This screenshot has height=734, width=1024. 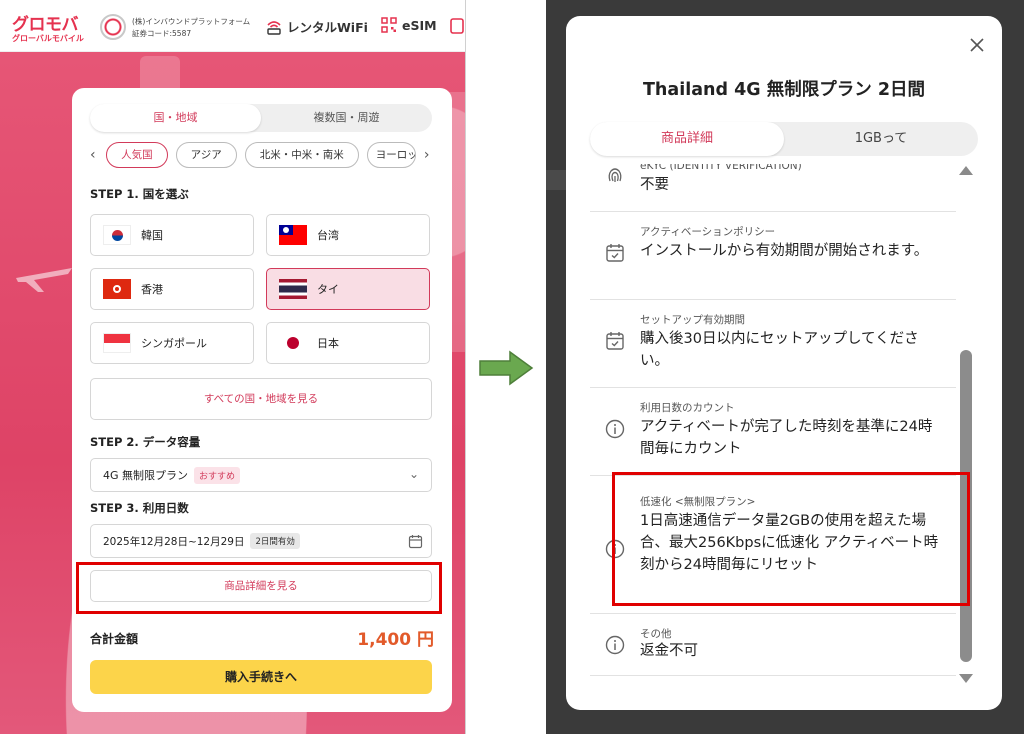 I want to click on tab-multi-country: 複数国・周遊, so click(x=346, y=118).